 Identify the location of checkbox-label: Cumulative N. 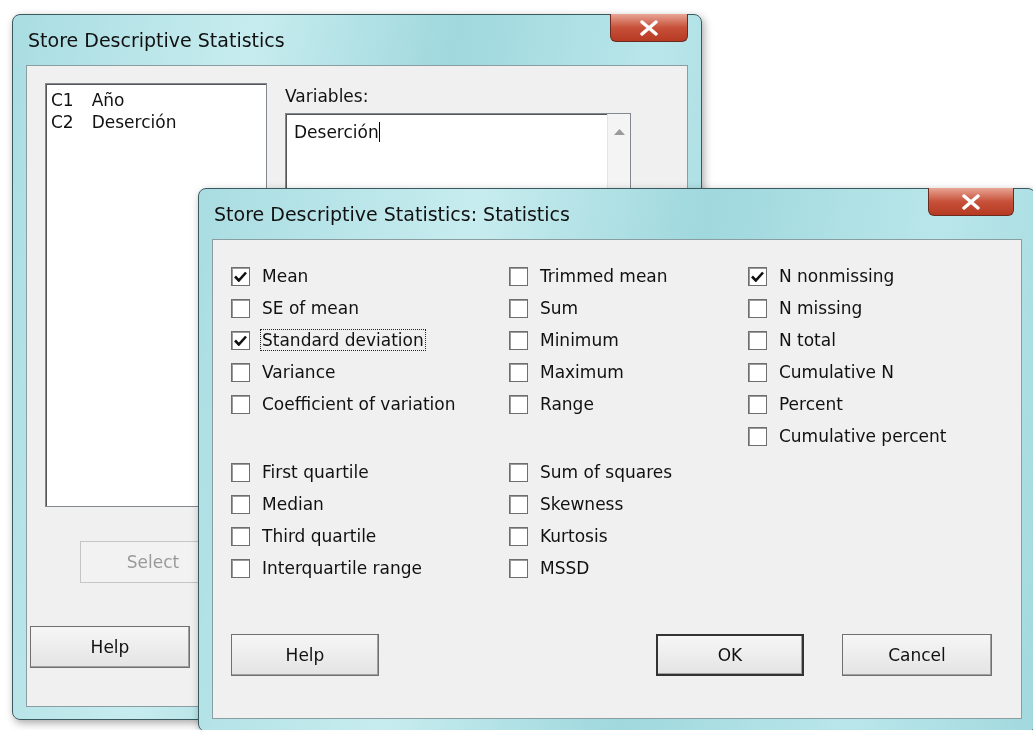
(836, 372).